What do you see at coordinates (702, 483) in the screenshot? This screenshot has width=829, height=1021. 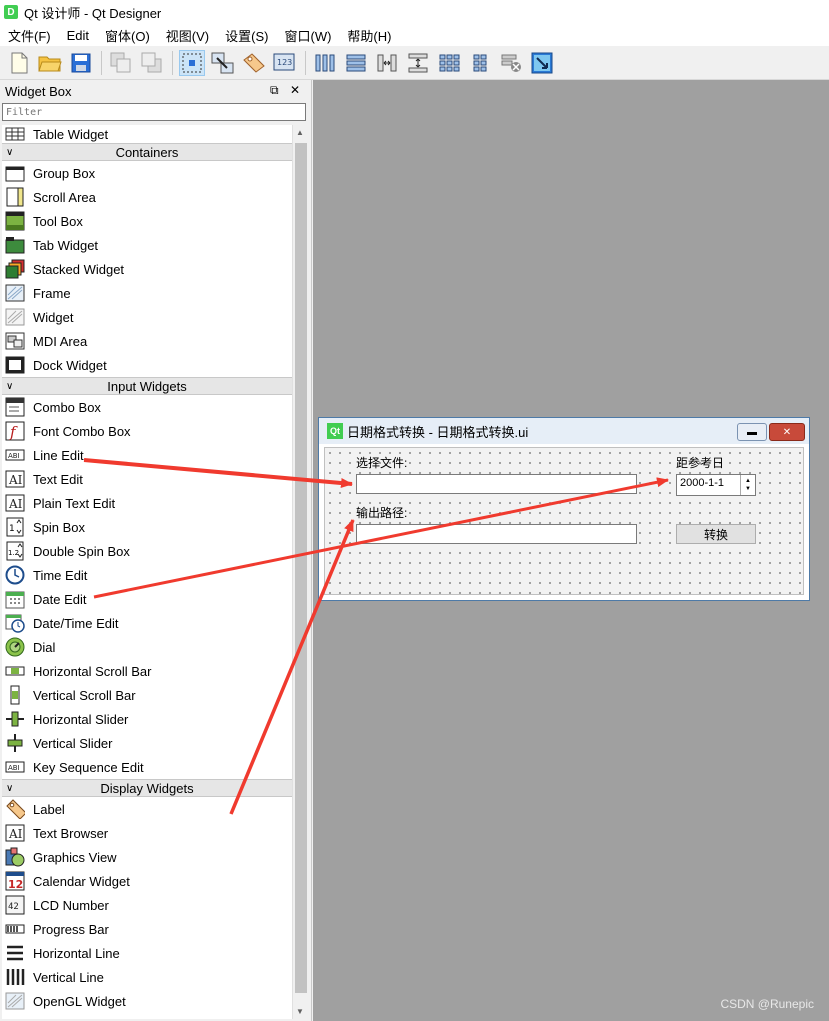 I see `date-value: 2000-1-1` at bounding box center [702, 483].